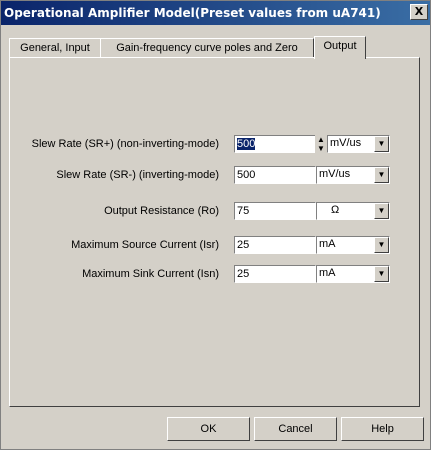  I want to click on max-source-current-unit-select: mA ▼, so click(353, 245).